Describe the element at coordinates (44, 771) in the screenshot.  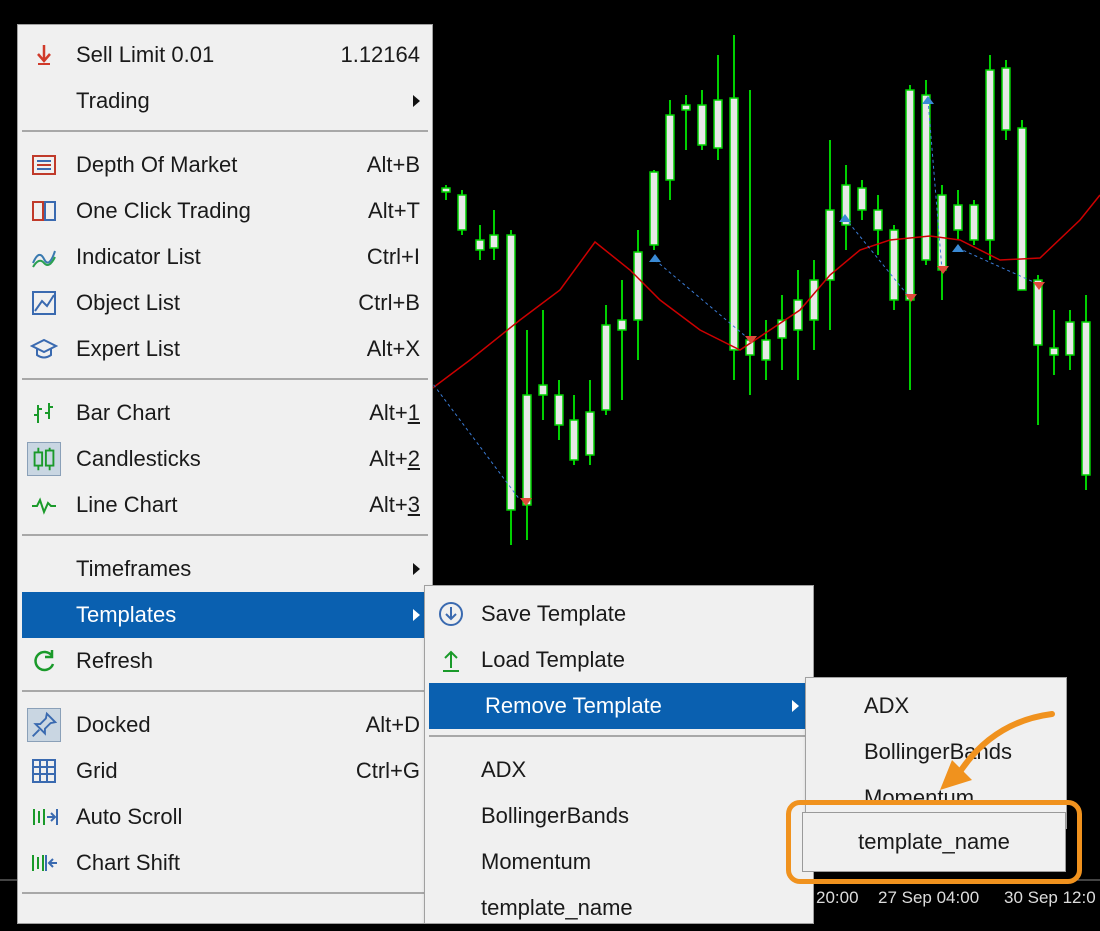
I see `grid-icon` at that location.